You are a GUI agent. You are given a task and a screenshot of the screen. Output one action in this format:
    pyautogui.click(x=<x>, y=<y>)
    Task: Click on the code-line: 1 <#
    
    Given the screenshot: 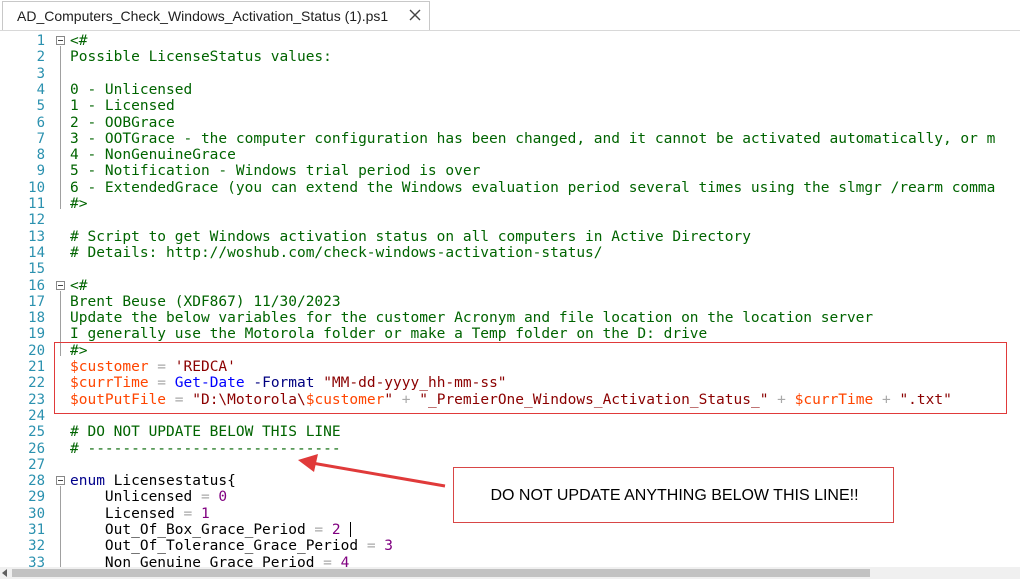 What is the action you would take?
    pyautogui.click(x=510, y=41)
    